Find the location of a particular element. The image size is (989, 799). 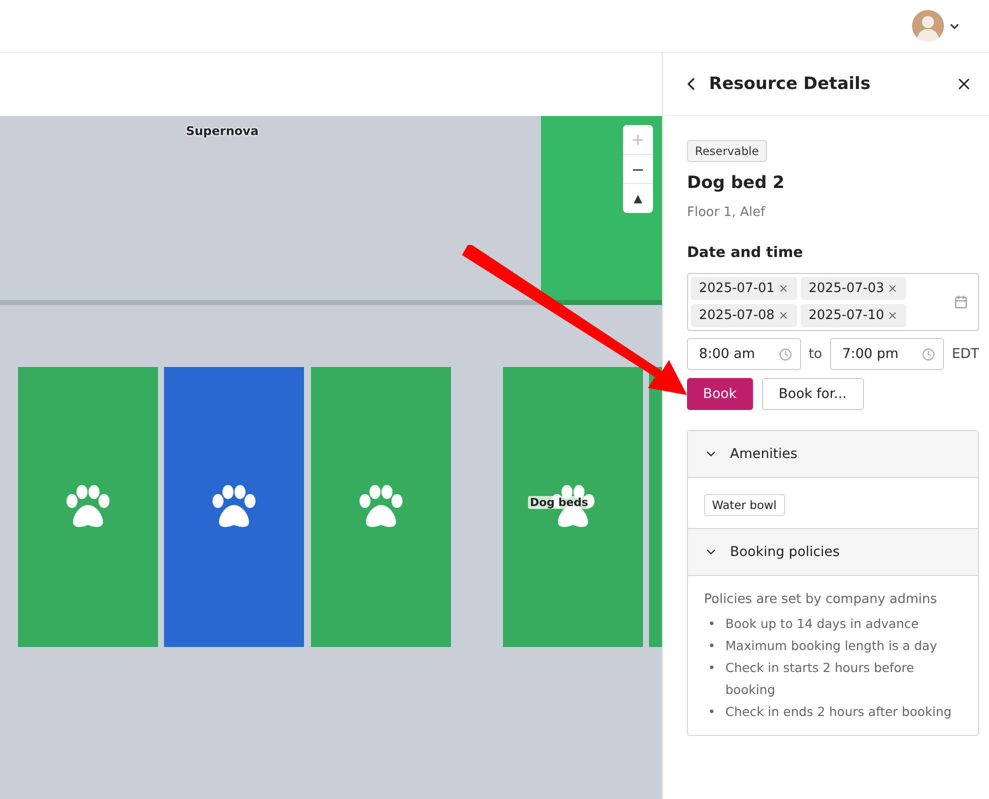

calendar-icon is located at coordinates (961, 302).